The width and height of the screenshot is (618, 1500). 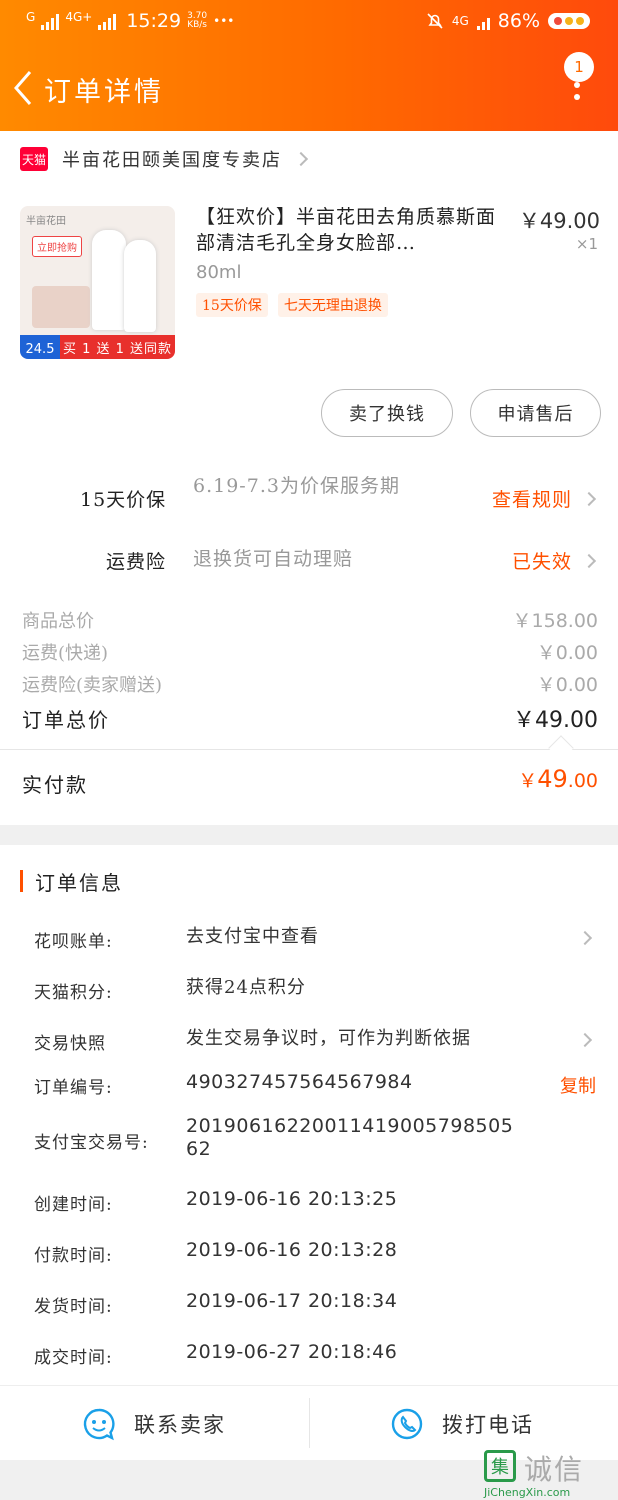 I want to click on more-dots-icon, so click(x=578, y=94).